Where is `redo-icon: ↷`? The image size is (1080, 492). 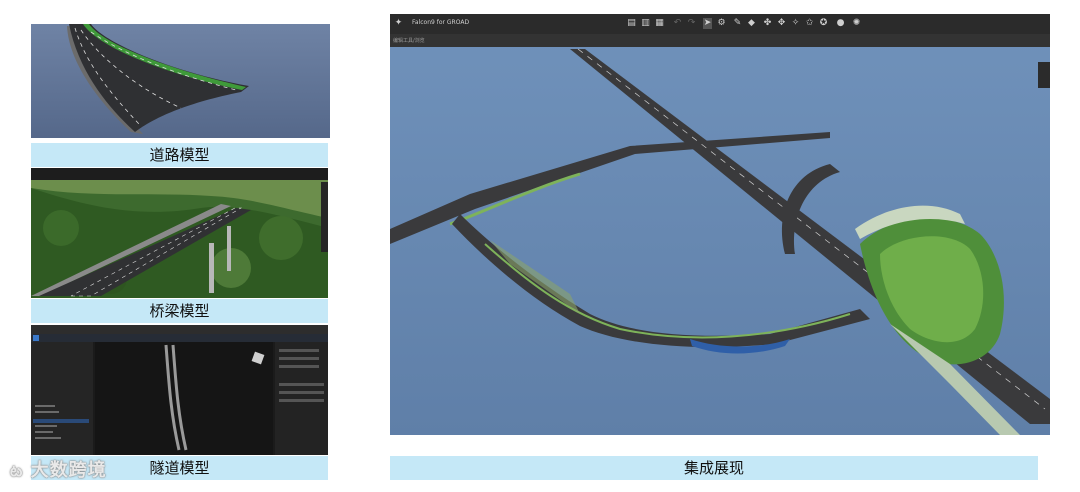 redo-icon: ↷ is located at coordinates (691, 23).